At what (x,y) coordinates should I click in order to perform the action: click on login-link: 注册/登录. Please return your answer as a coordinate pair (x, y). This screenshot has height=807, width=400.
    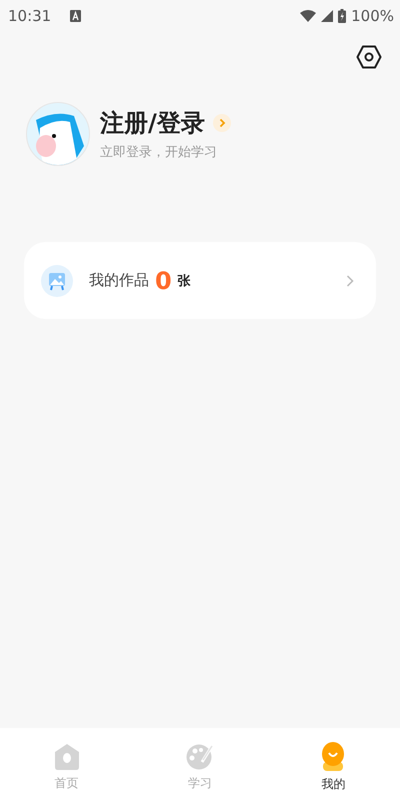
    Looking at the image, I should click on (152, 123).